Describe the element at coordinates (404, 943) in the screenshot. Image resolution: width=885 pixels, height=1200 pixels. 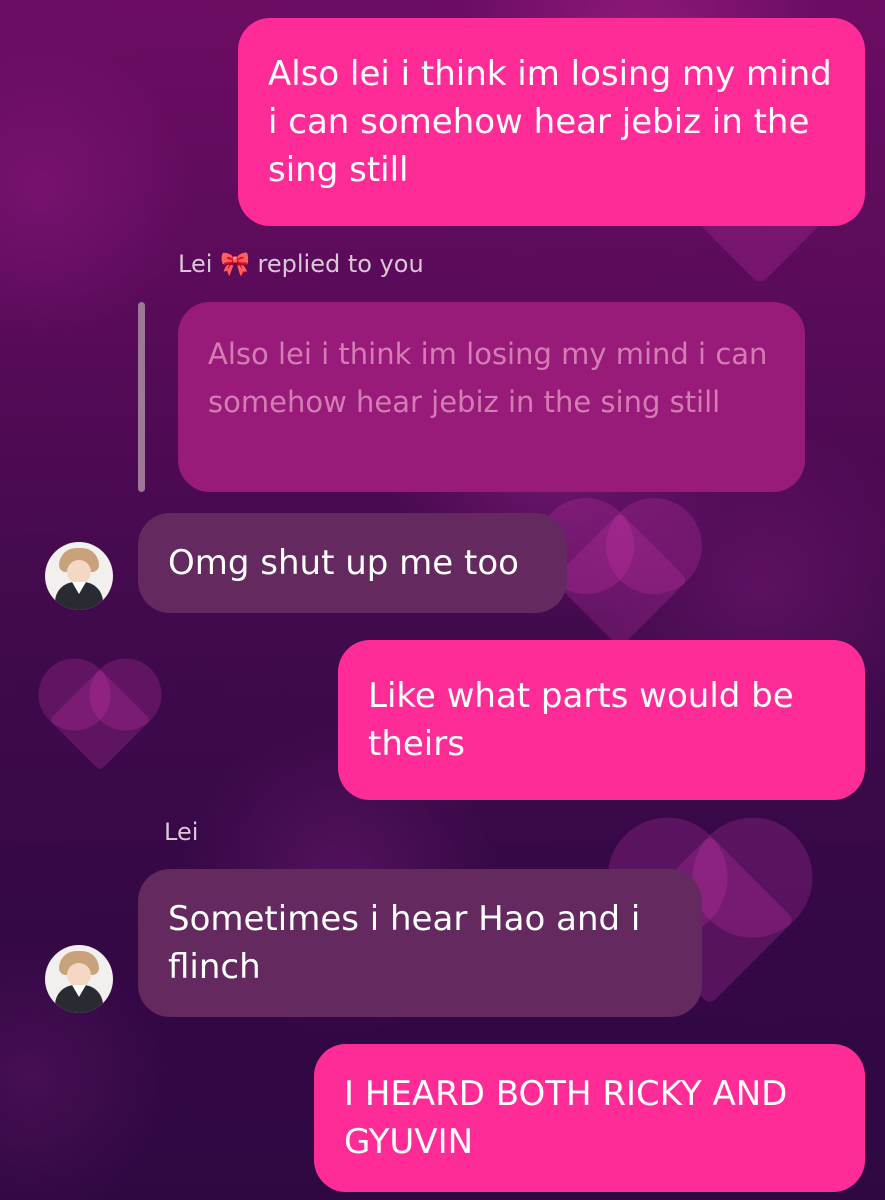
I see `message-text: Sometimes i hear Hao and i flinch` at that location.